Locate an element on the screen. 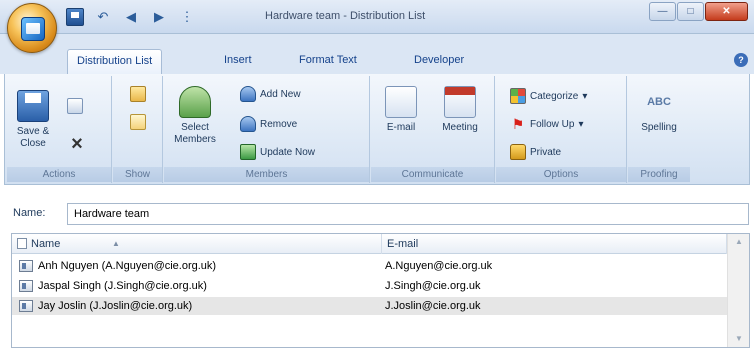 This screenshot has width=754, height=353. column-name-label: Name is located at coordinates (46, 244).